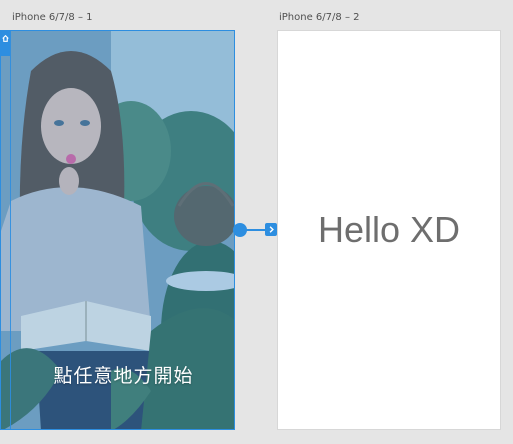 This screenshot has height=444, width=513. I want to click on prototype-wire-handle, so click(240, 230).